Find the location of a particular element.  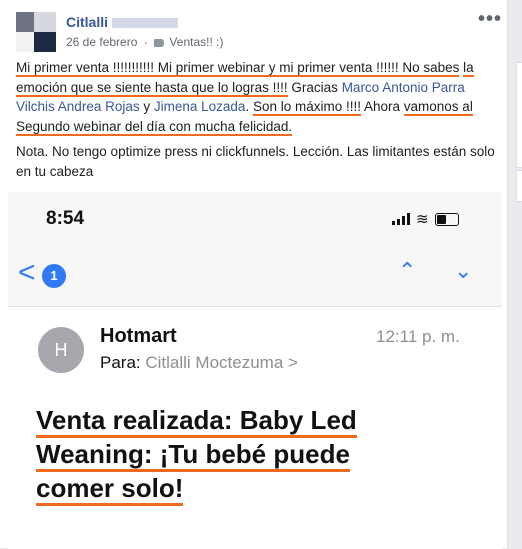

post-meta: 26 de febrero · Ventas!! :) is located at coordinates (144, 42).